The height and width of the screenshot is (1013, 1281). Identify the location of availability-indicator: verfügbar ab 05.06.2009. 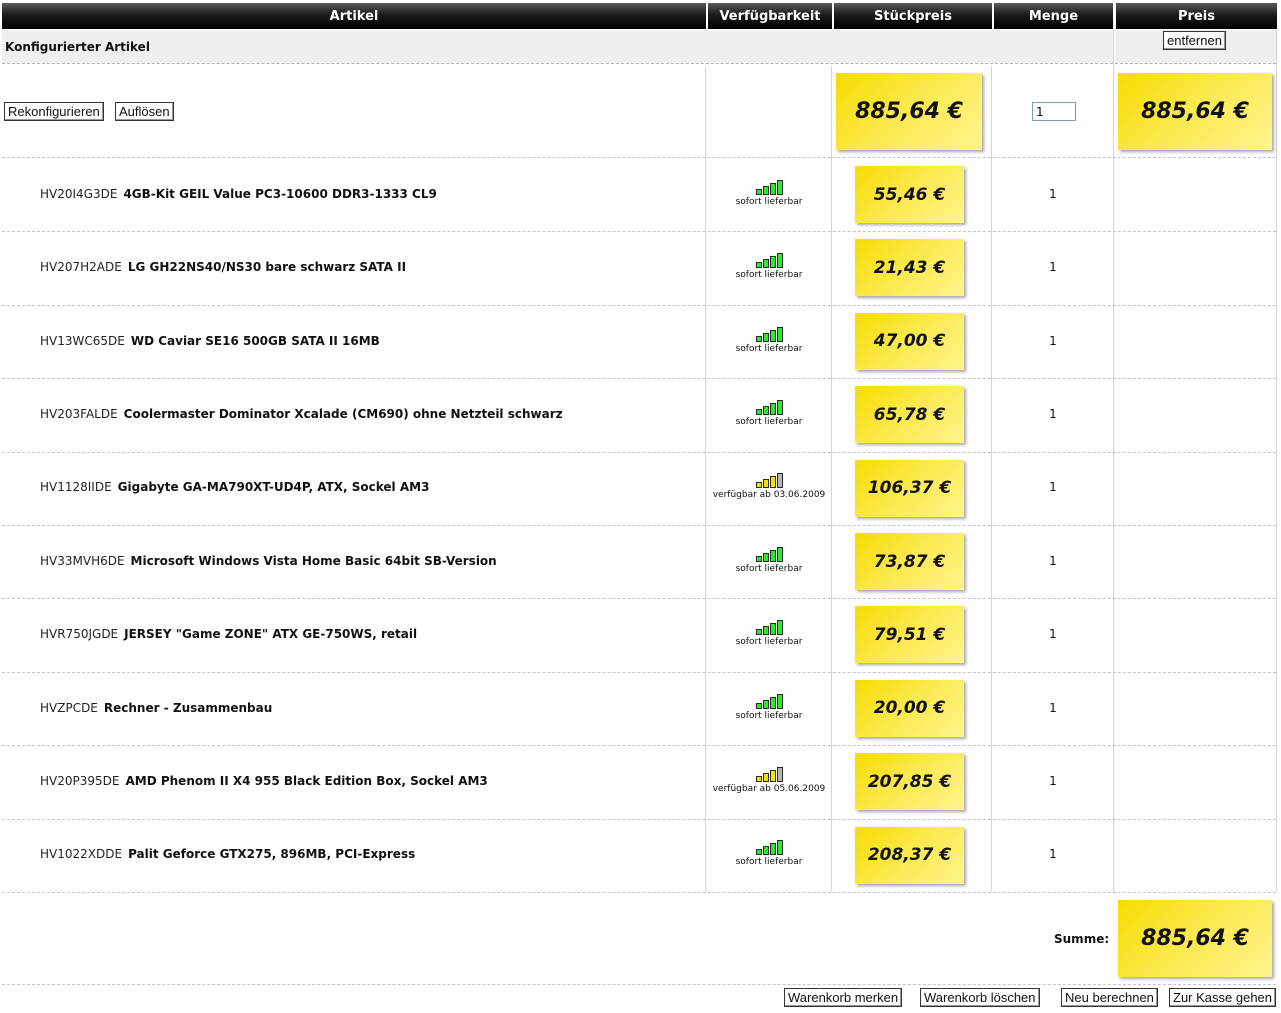
(769, 778).